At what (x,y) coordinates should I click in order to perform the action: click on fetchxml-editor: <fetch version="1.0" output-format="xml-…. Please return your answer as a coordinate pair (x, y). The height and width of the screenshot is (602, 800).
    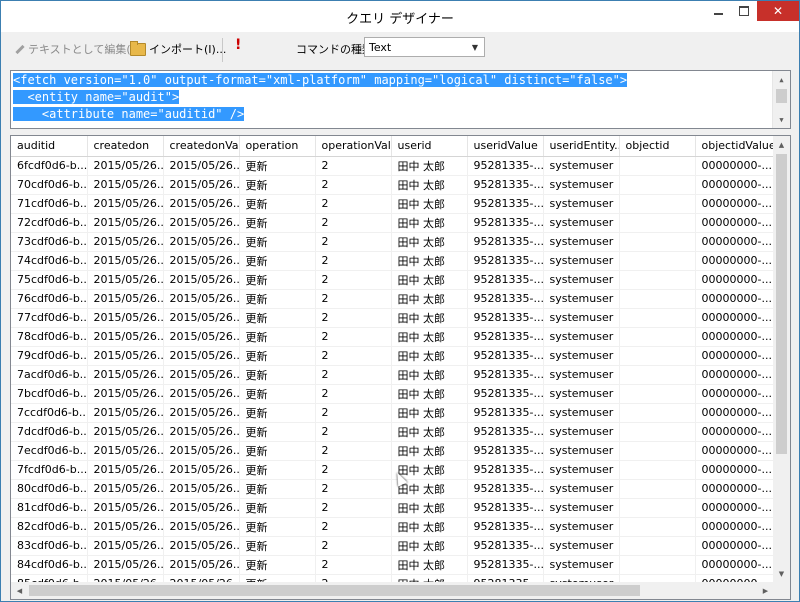
    Looking at the image, I should click on (400, 99).